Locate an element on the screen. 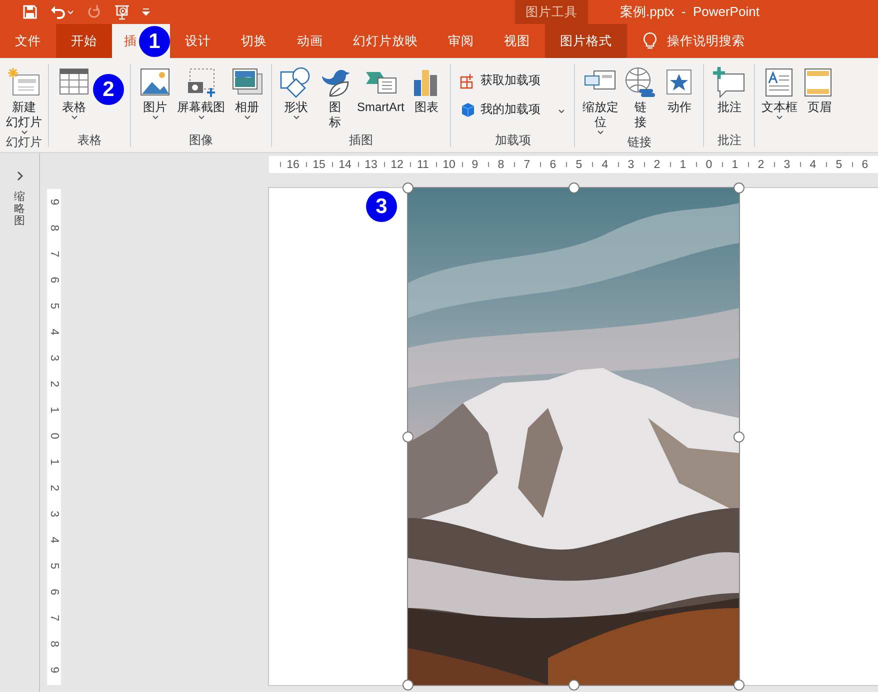 Image resolution: width=878 pixels, height=692 pixels. ribbon-button: 链 接 is located at coordinates (640, 97).